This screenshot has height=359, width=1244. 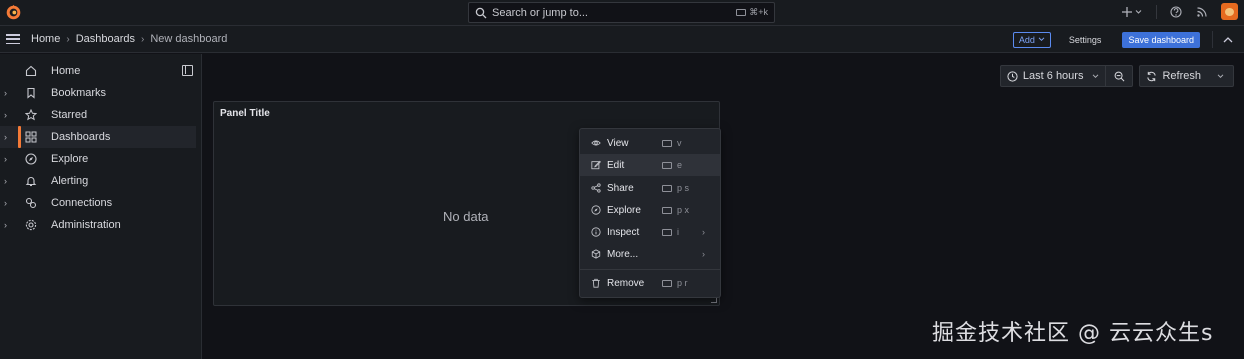 What do you see at coordinates (31, 137) in the screenshot?
I see `apps-icon` at bounding box center [31, 137].